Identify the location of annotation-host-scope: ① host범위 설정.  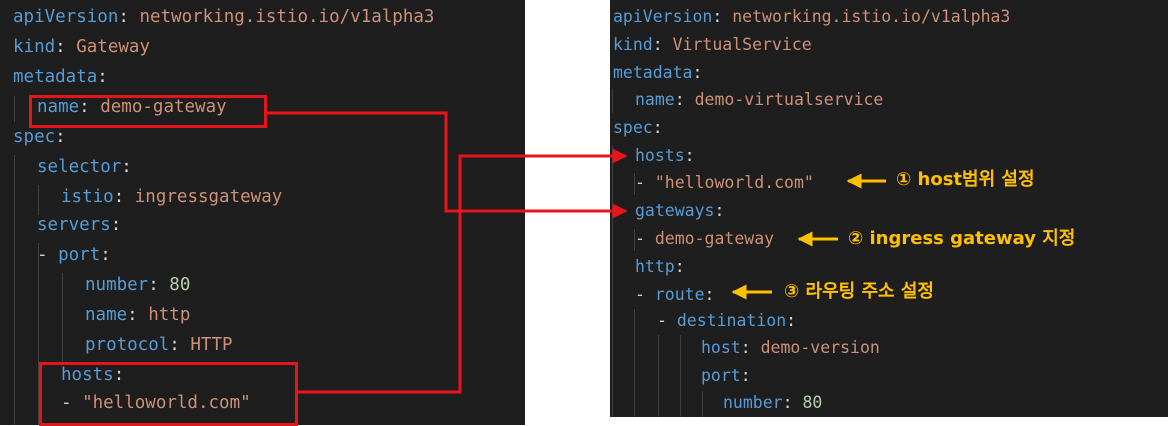
(965, 179).